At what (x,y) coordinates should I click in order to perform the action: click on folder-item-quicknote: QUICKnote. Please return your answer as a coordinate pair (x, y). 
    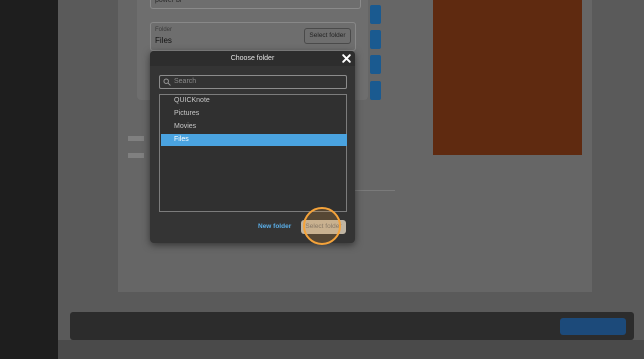
    Looking at the image, I should click on (254, 101).